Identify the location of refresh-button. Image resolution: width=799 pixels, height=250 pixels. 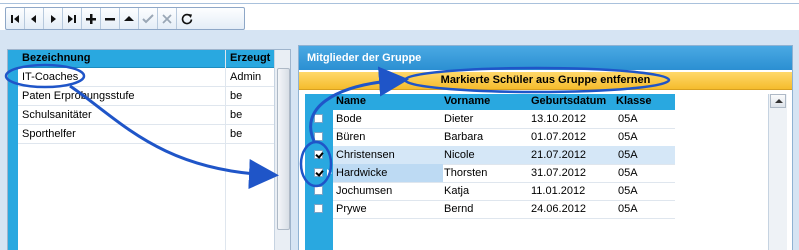
(186, 18).